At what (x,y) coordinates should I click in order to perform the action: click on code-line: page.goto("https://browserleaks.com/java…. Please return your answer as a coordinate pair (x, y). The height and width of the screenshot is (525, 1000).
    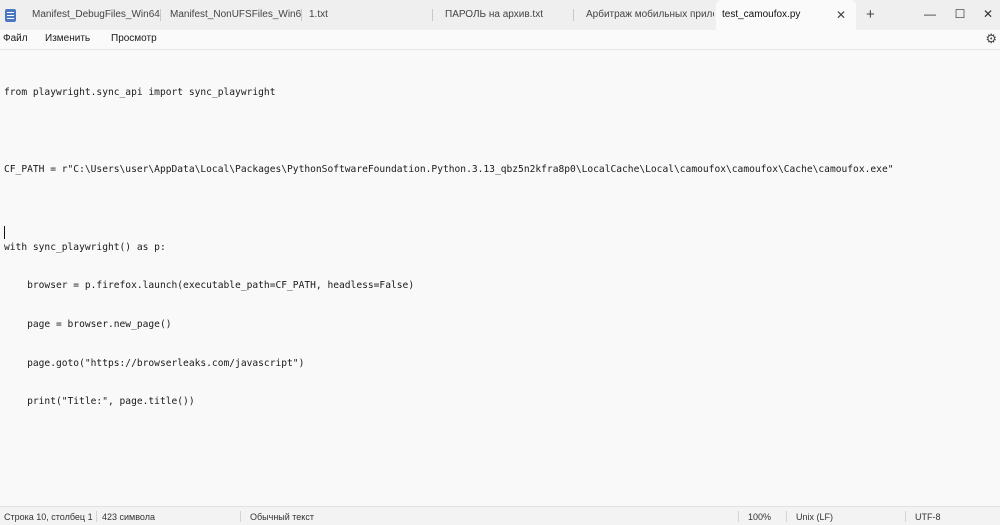
    Looking at the image, I should click on (154, 363).